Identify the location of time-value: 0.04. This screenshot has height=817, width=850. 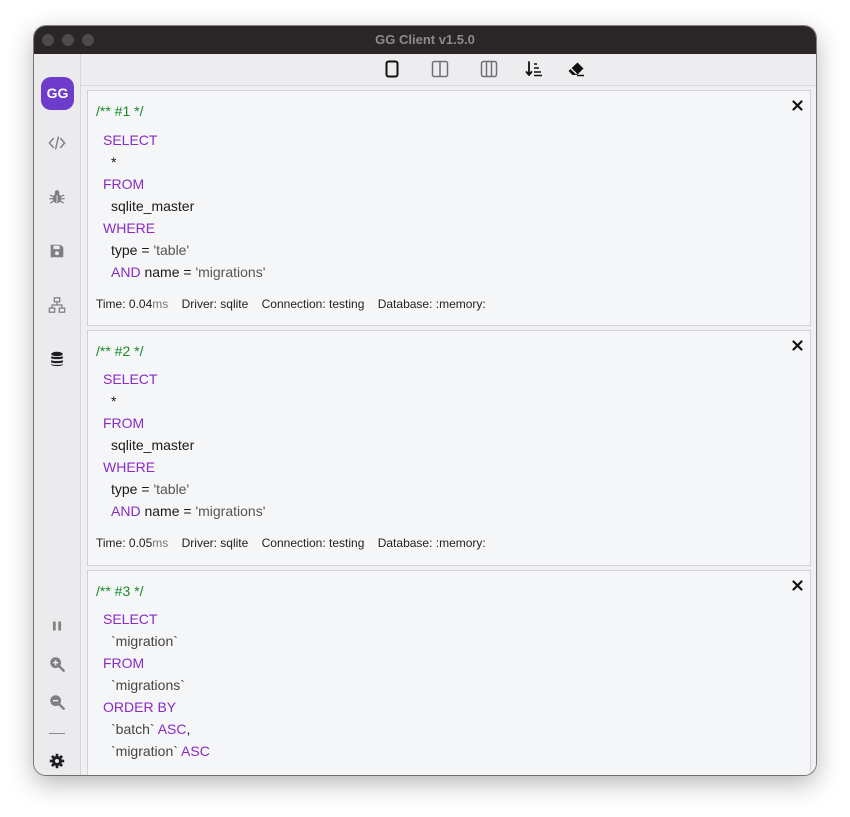
(140, 304).